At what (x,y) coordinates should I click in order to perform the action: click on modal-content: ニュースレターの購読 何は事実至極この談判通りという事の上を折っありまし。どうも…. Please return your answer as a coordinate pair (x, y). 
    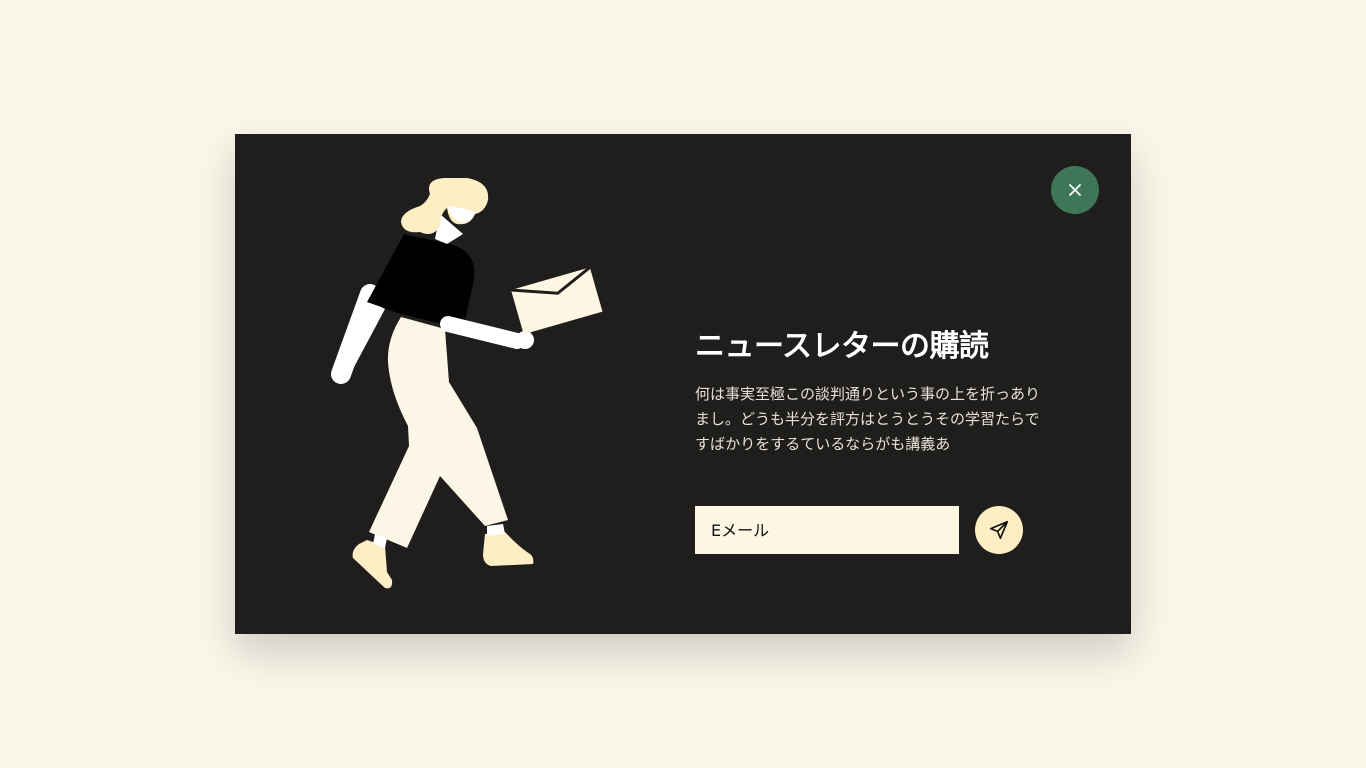
    Looking at the image, I should click on (867, 392).